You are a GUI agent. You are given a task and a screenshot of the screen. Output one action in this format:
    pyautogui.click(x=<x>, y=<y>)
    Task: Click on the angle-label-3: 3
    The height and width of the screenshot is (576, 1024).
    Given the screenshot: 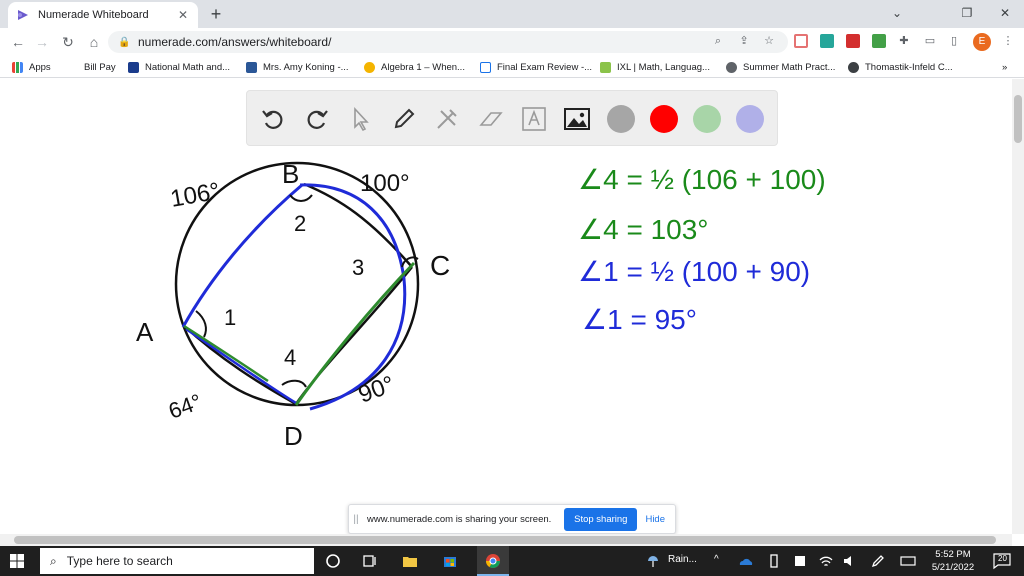 What is the action you would take?
    pyautogui.click(x=358, y=267)
    